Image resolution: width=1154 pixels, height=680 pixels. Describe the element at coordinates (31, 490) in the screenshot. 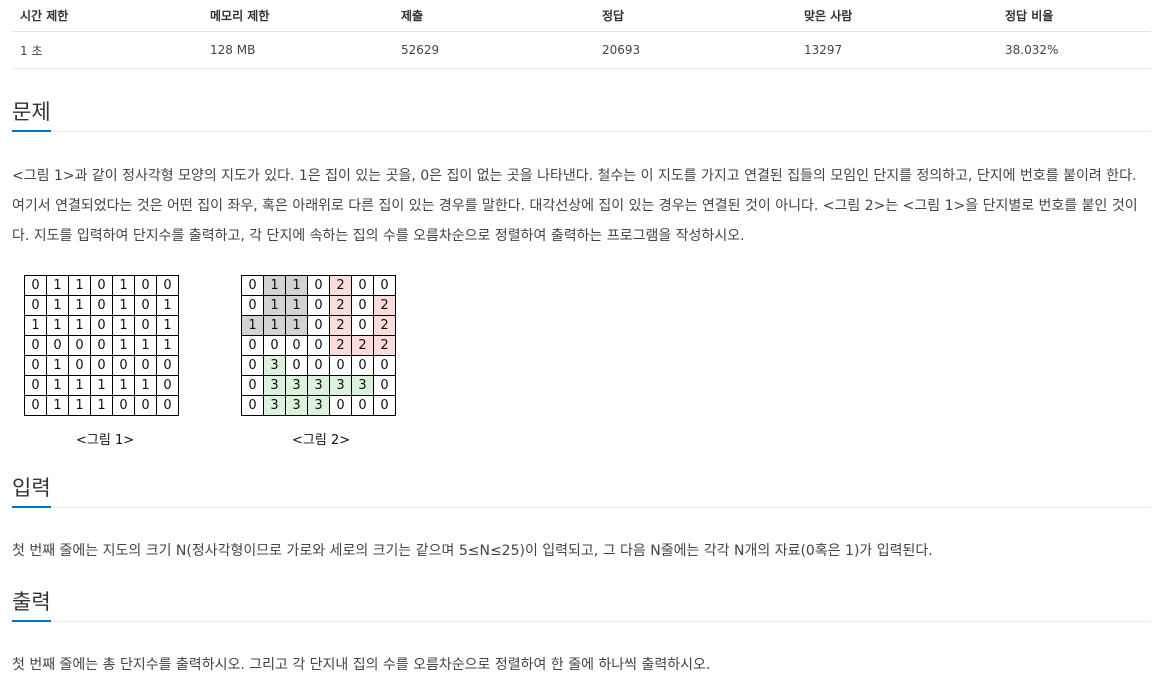

I see `input-title-text: 입력` at that location.